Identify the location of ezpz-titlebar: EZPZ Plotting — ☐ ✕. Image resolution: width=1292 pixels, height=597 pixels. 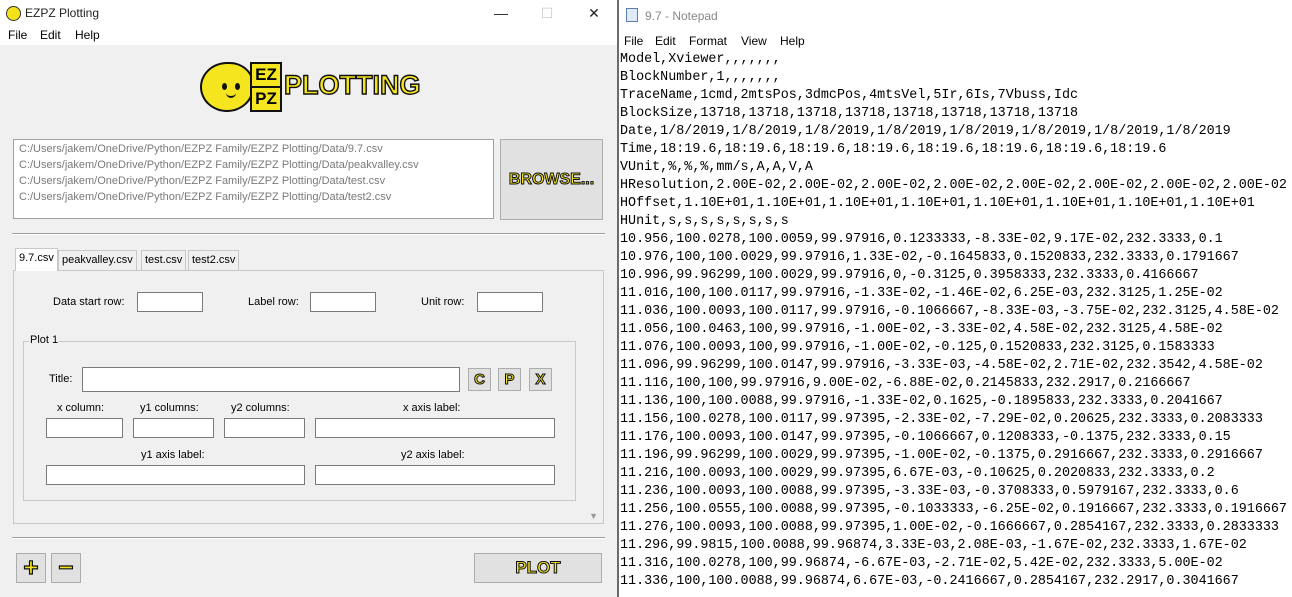
(308, 13).